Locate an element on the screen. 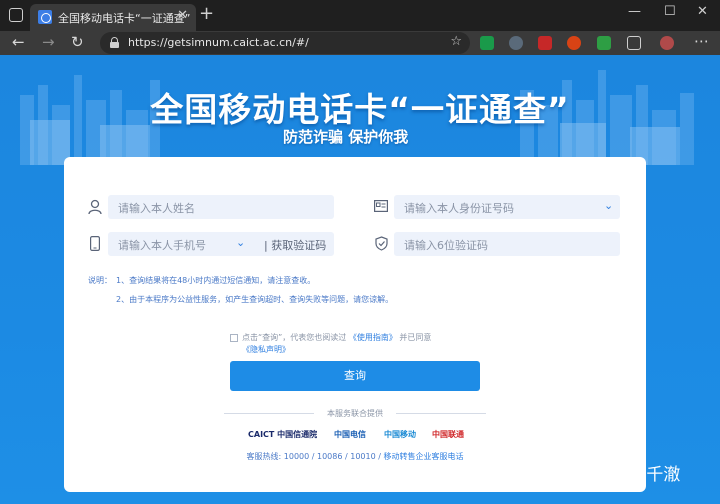 The height and width of the screenshot is (504, 720). tab-actions-icon is located at coordinates (16, 15).